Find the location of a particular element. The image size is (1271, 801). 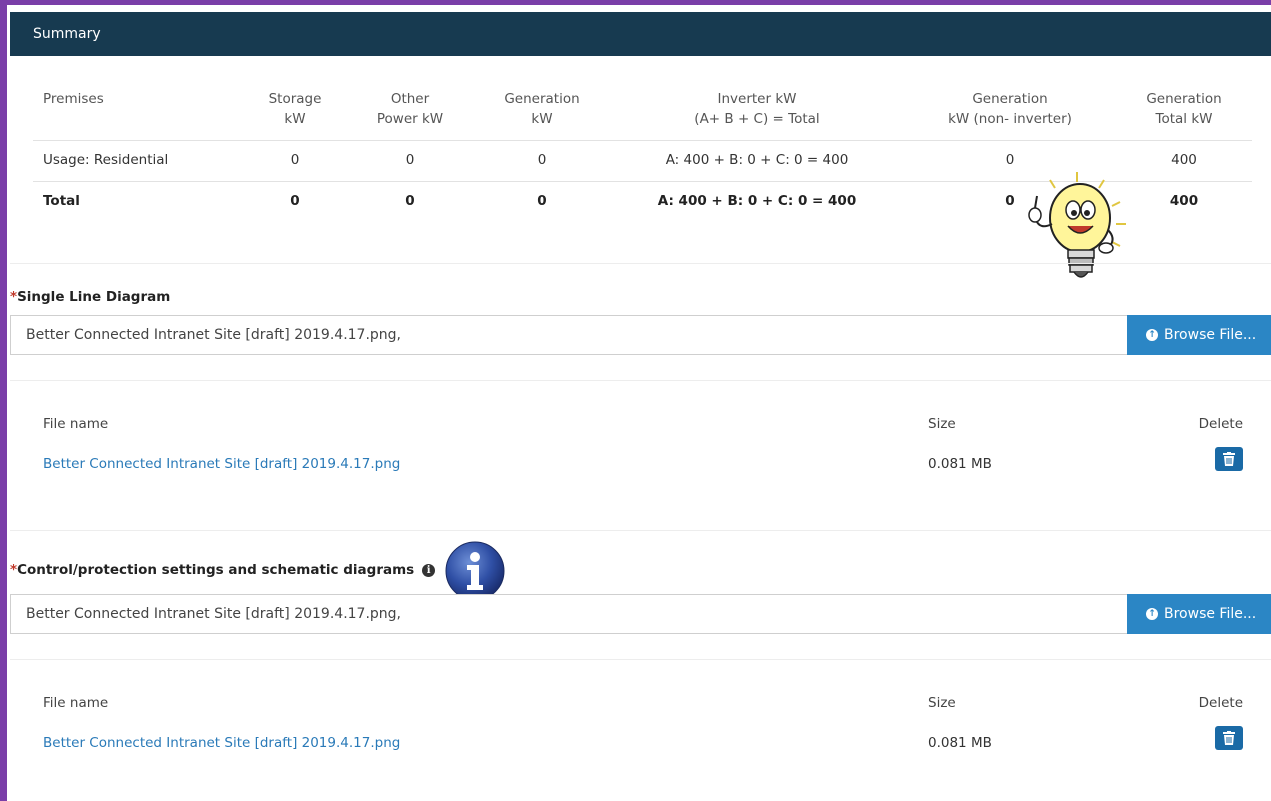

col-other-line1: Other is located at coordinates (410, 99).